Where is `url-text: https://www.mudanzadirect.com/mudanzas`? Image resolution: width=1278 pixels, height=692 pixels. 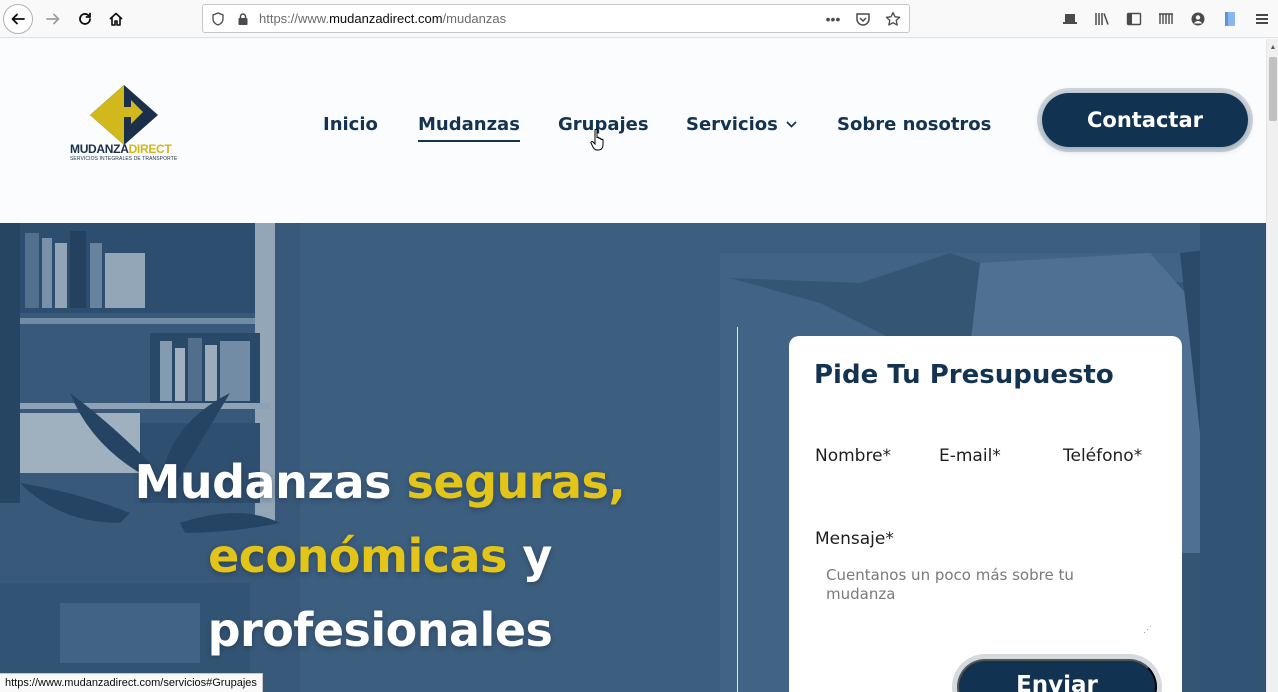
url-text: https://www.mudanzadirect.com/mudanzas is located at coordinates (382, 18).